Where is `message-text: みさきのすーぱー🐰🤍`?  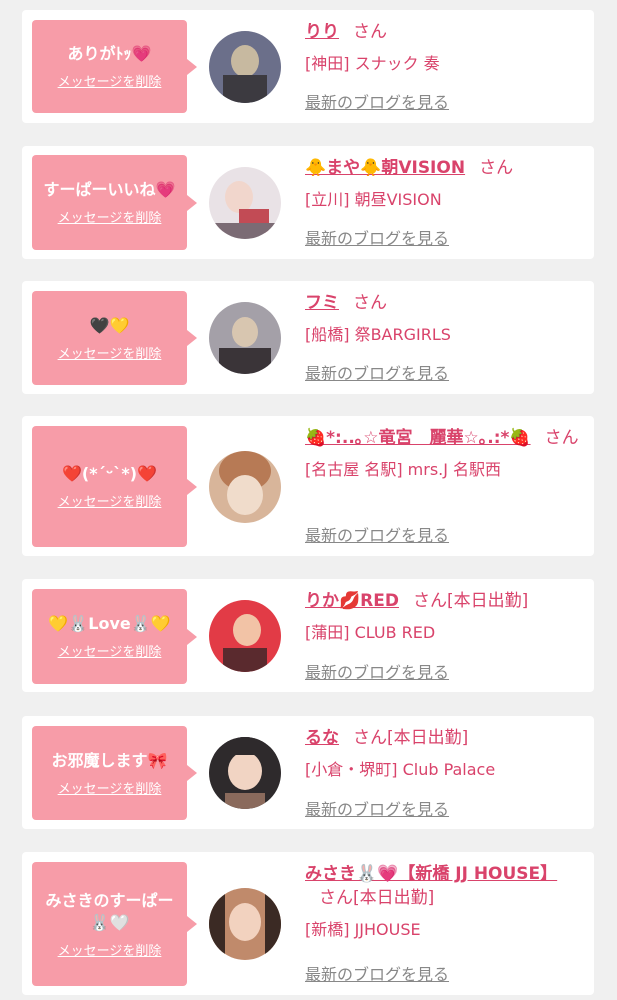 message-text: みさきのすーぱー🐰🤍 is located at coordinates (109, 911).